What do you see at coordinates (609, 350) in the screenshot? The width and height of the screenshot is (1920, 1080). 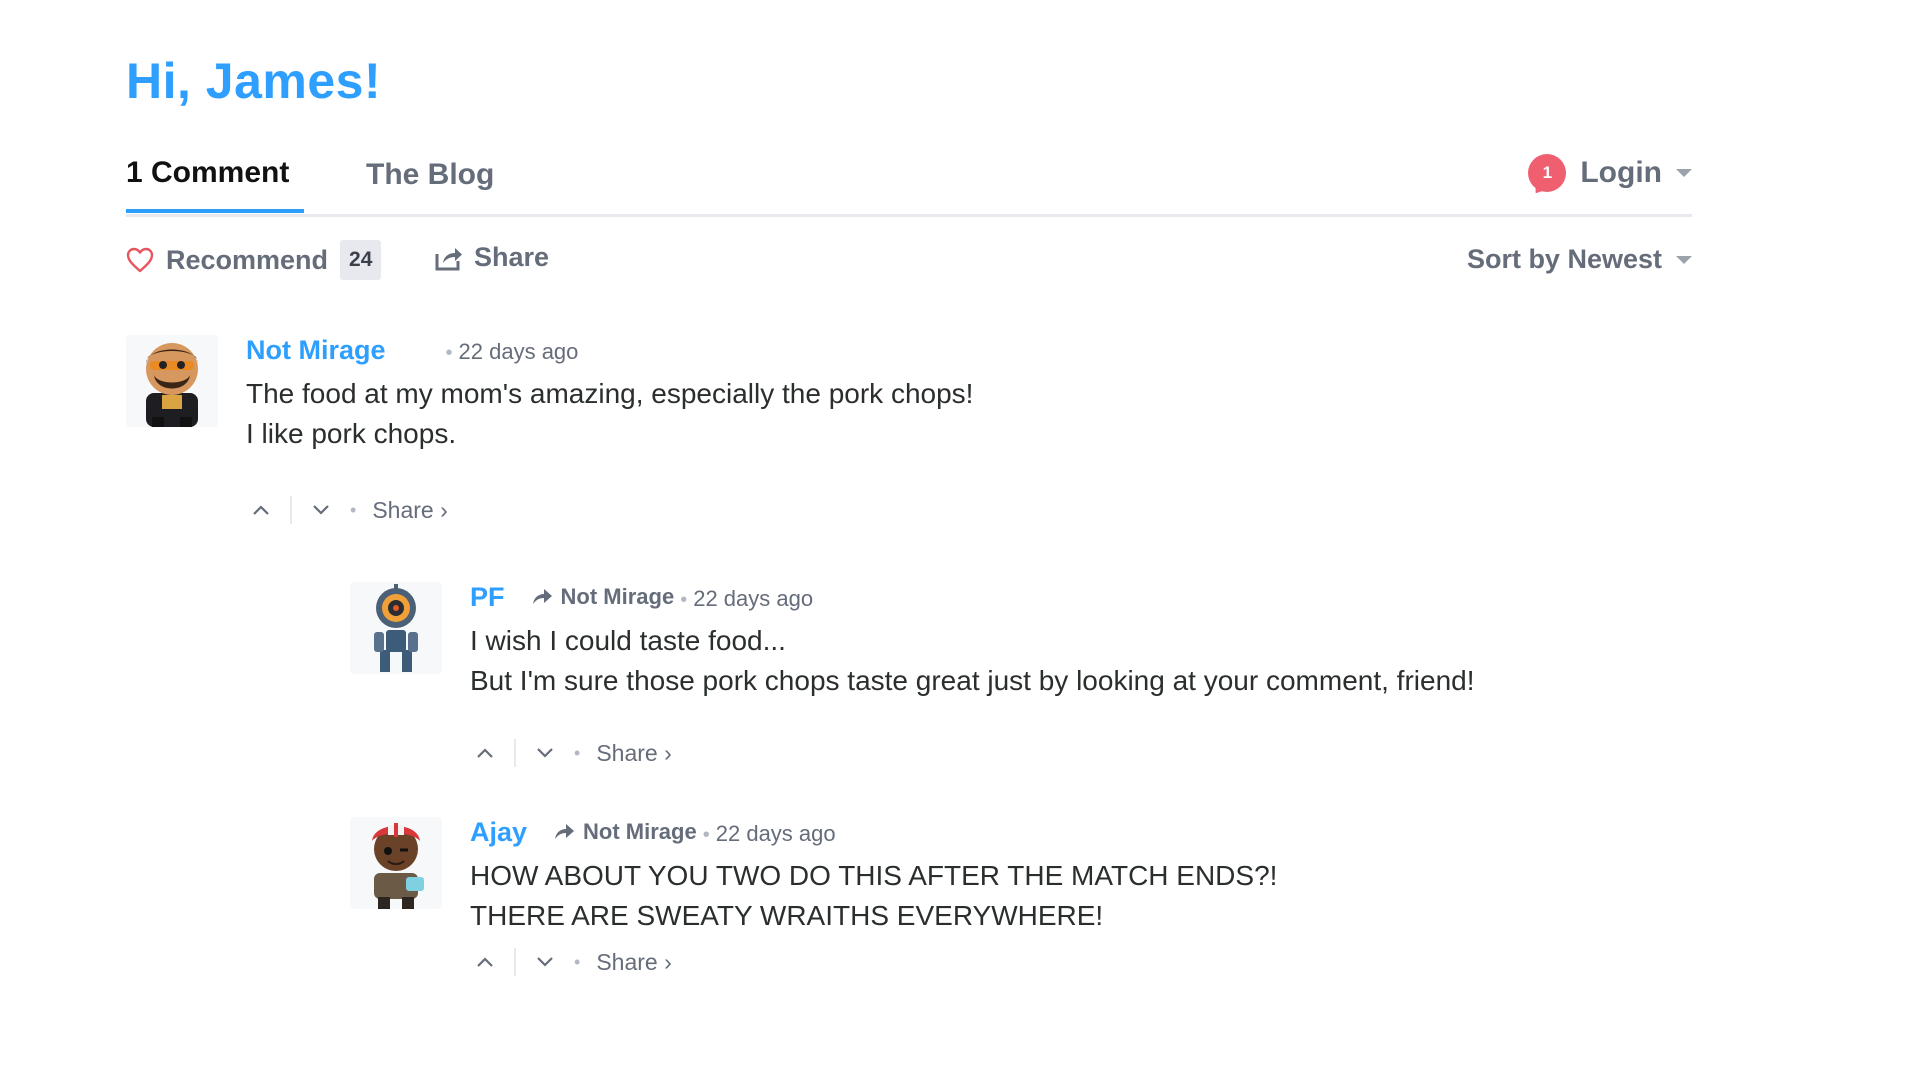 I see `comment-meta: Not Mirage • 22 days ago` at bounding box center [609, 350].